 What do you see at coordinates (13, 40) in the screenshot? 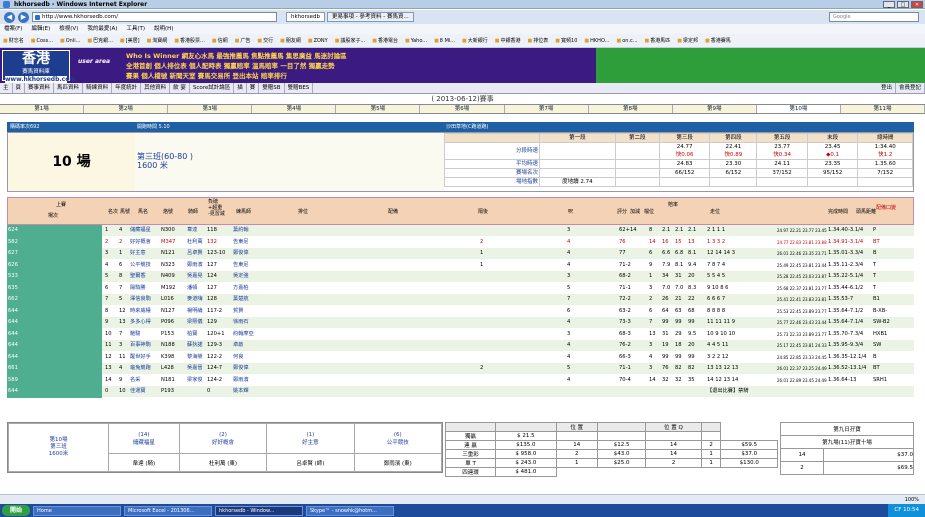
I see `favorite-link: 財忘名` at bounding box center [13, 40].